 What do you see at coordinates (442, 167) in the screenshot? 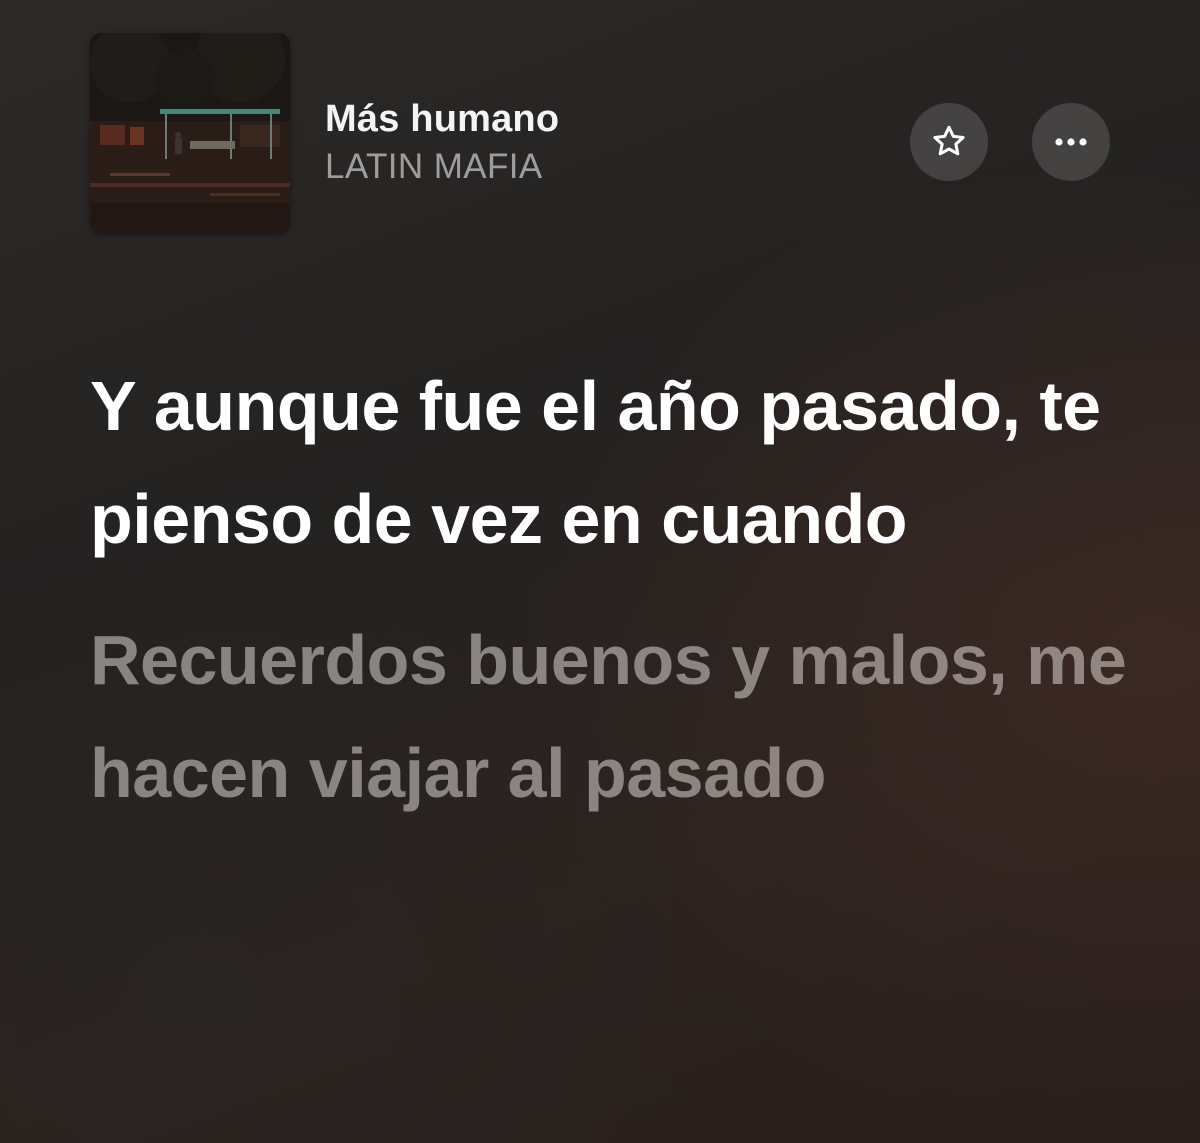
I see `artist-name: LATIN MAFIA` at bounding box center [442, 167].